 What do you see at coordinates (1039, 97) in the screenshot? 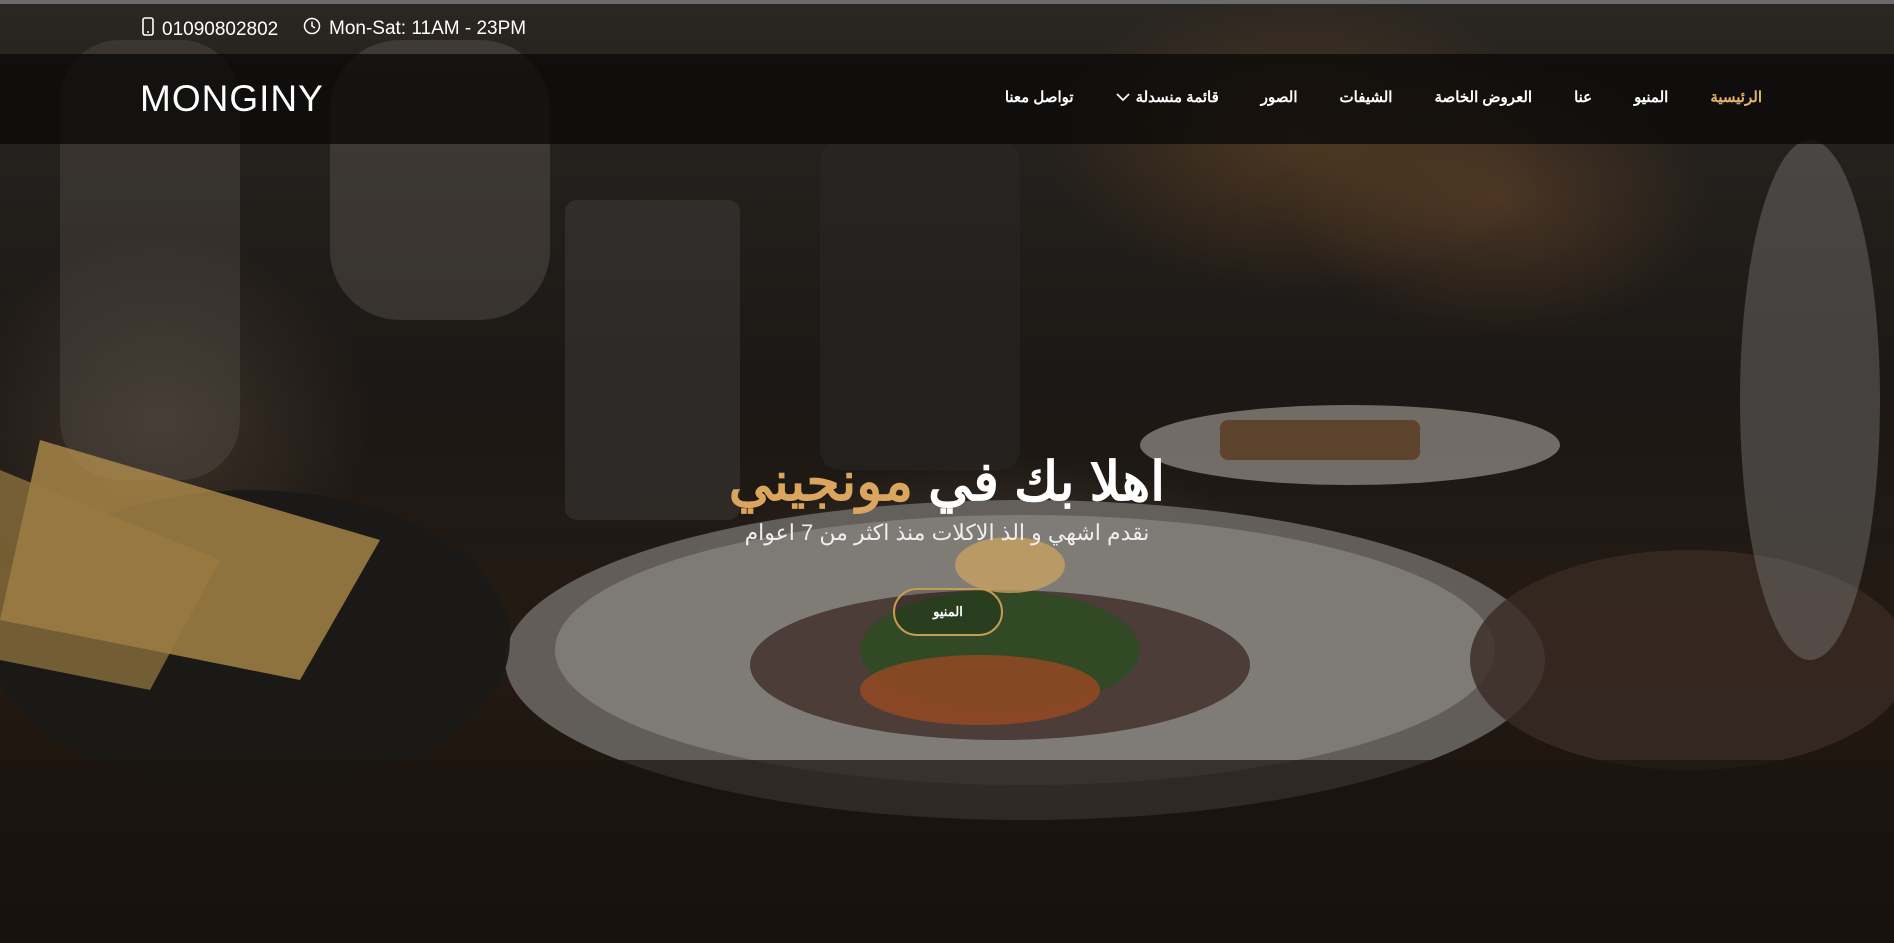
I see `nav-item-contact: تواصل معنا` at bounding box center [1039, 97].